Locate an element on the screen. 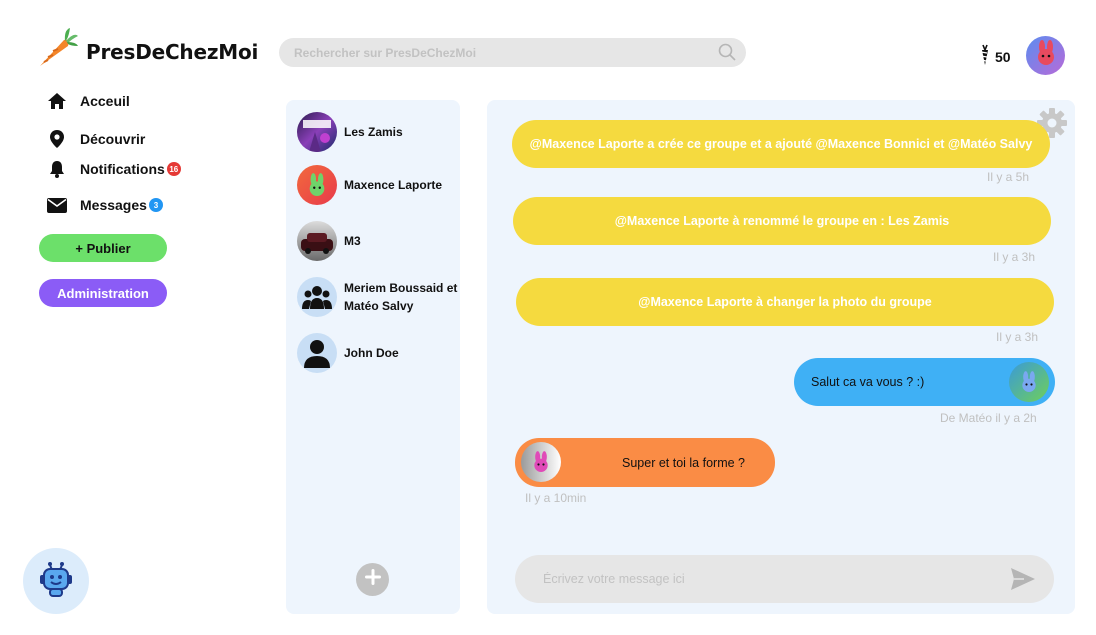 This screenshot has height=635, width=1096. sidebar-item-label: Messages is located at coordinates (113, 205).